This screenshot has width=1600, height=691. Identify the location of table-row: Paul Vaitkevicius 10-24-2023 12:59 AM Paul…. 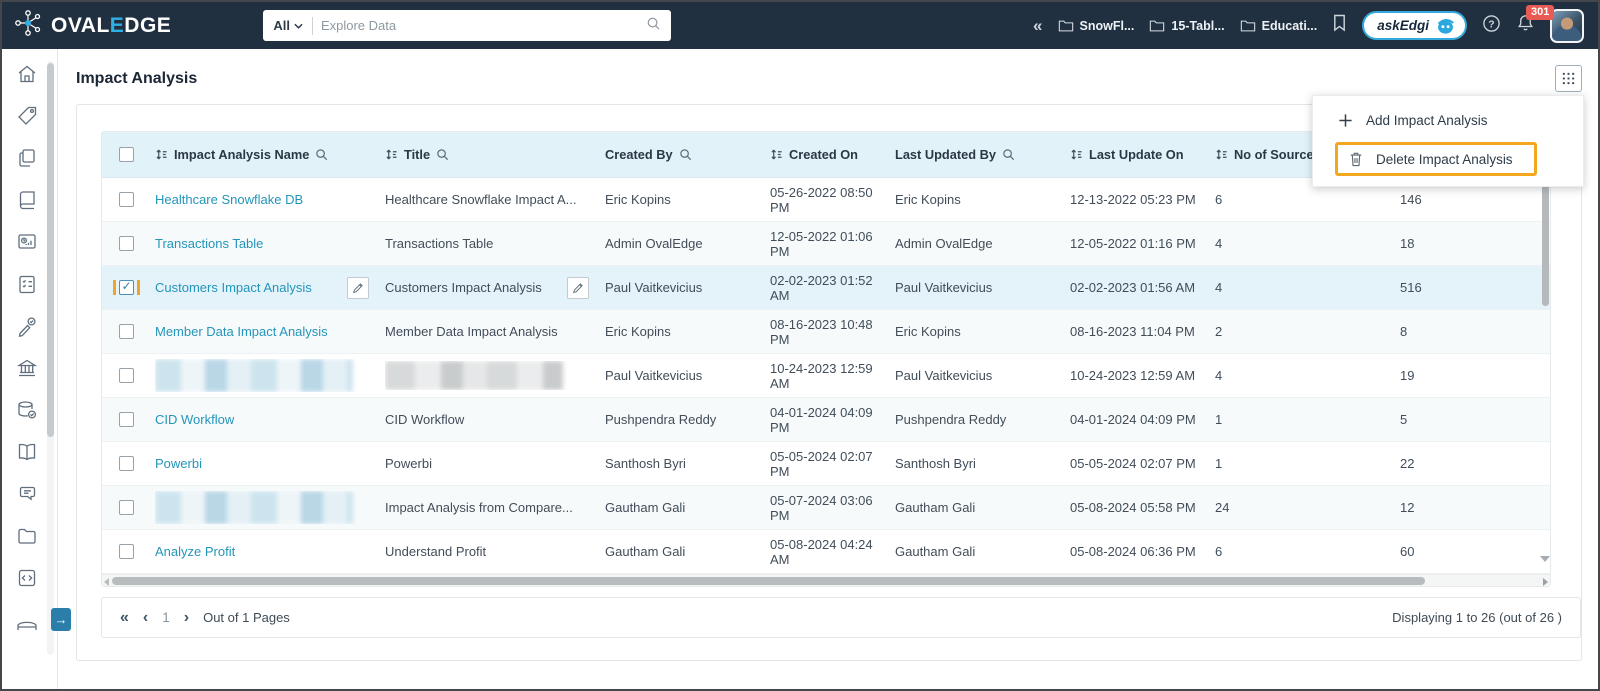
(826, 376).